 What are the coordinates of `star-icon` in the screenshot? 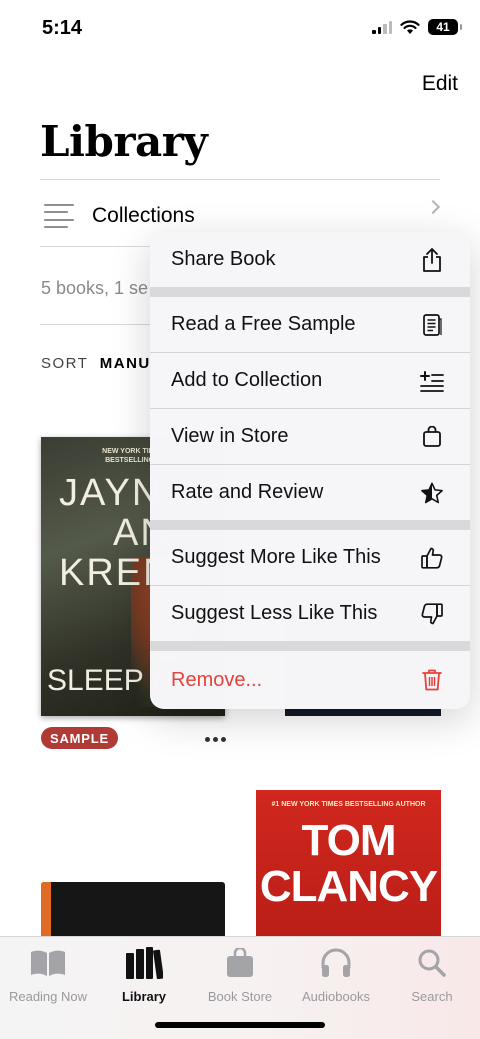 It's located at (432, 493).